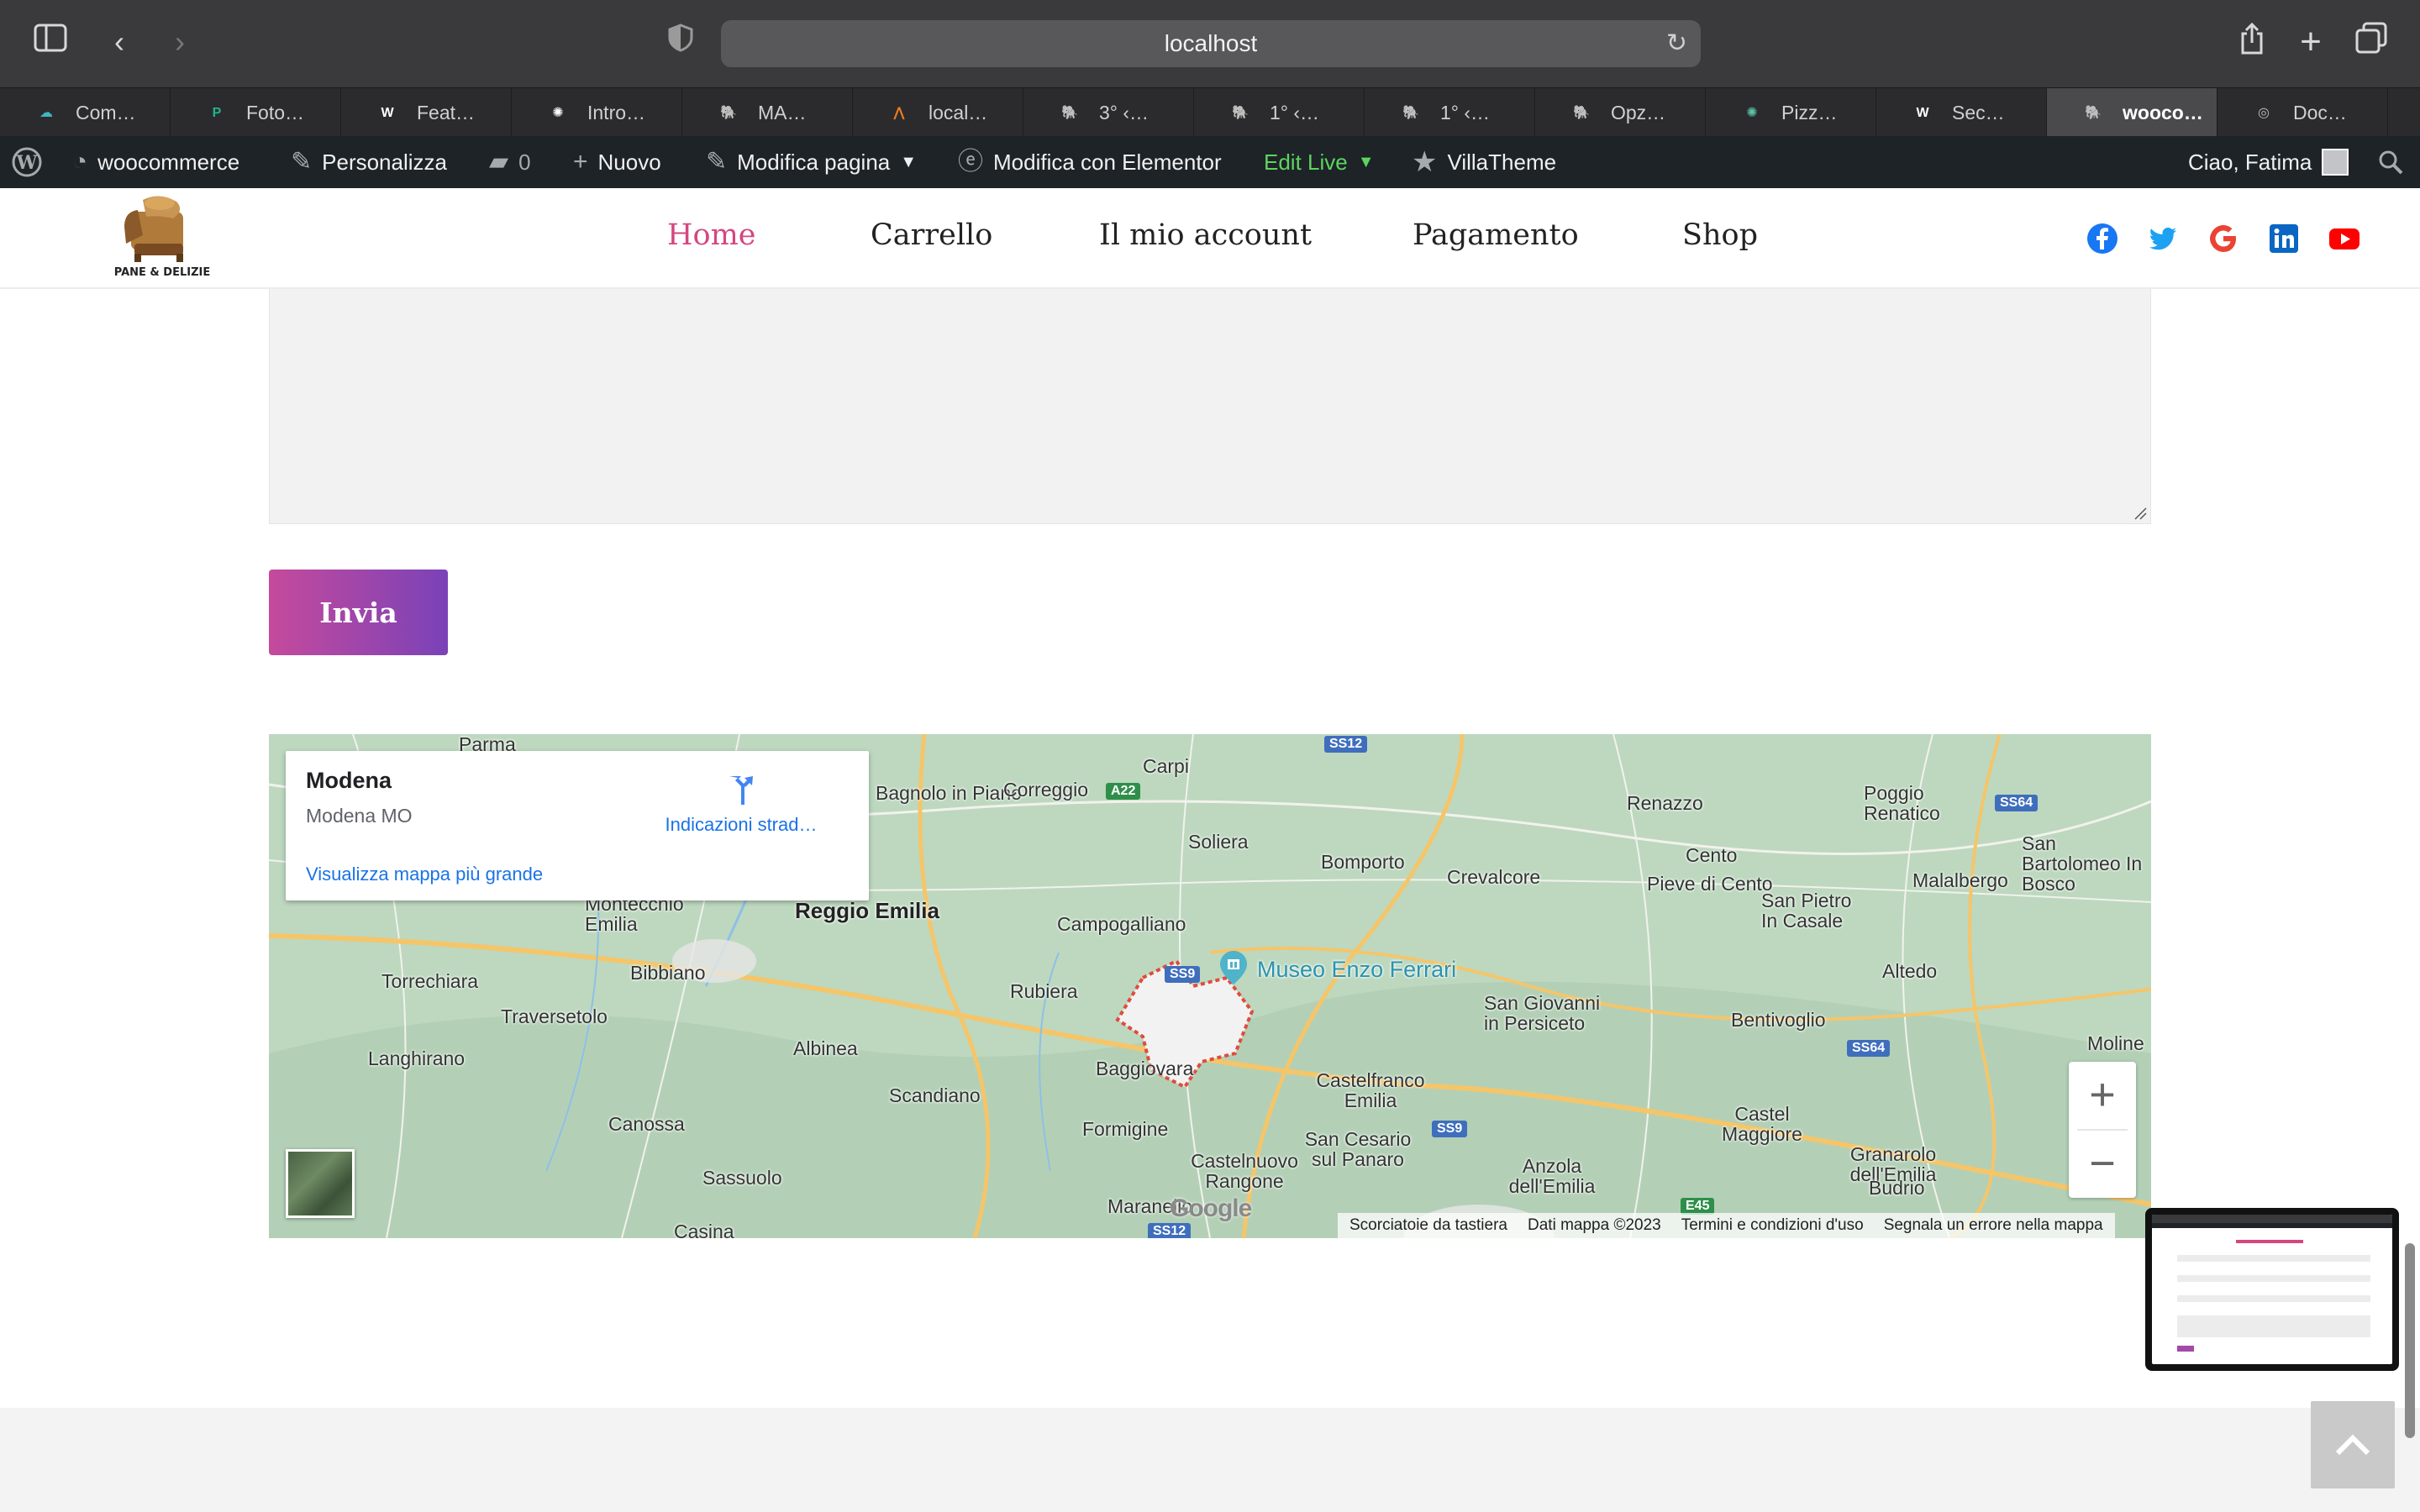  Describe the element at coordinates (742, 1178) in the screenshot. I see `map-place: Sassuolo` at that location.